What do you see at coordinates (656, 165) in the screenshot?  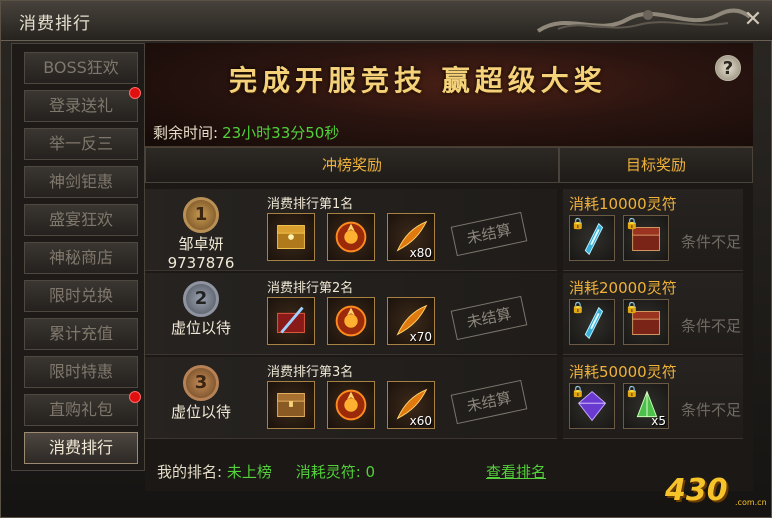 I see `target-rewards-header: 目标奖励` at bounding box center [656, 165].